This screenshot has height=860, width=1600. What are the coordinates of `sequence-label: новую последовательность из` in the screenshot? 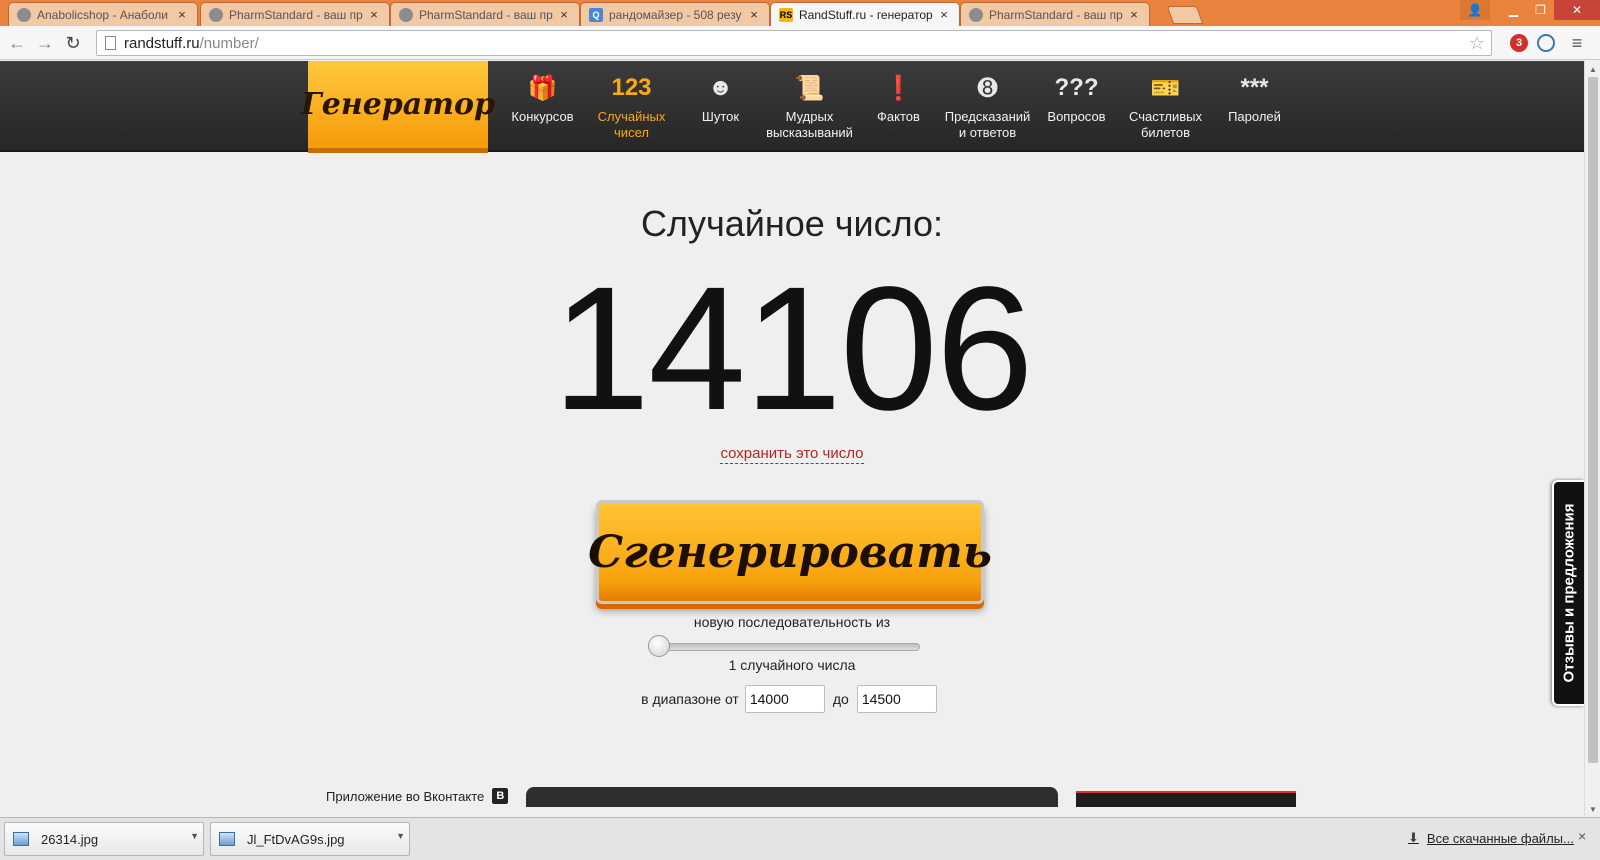 It's located at (792, 622).